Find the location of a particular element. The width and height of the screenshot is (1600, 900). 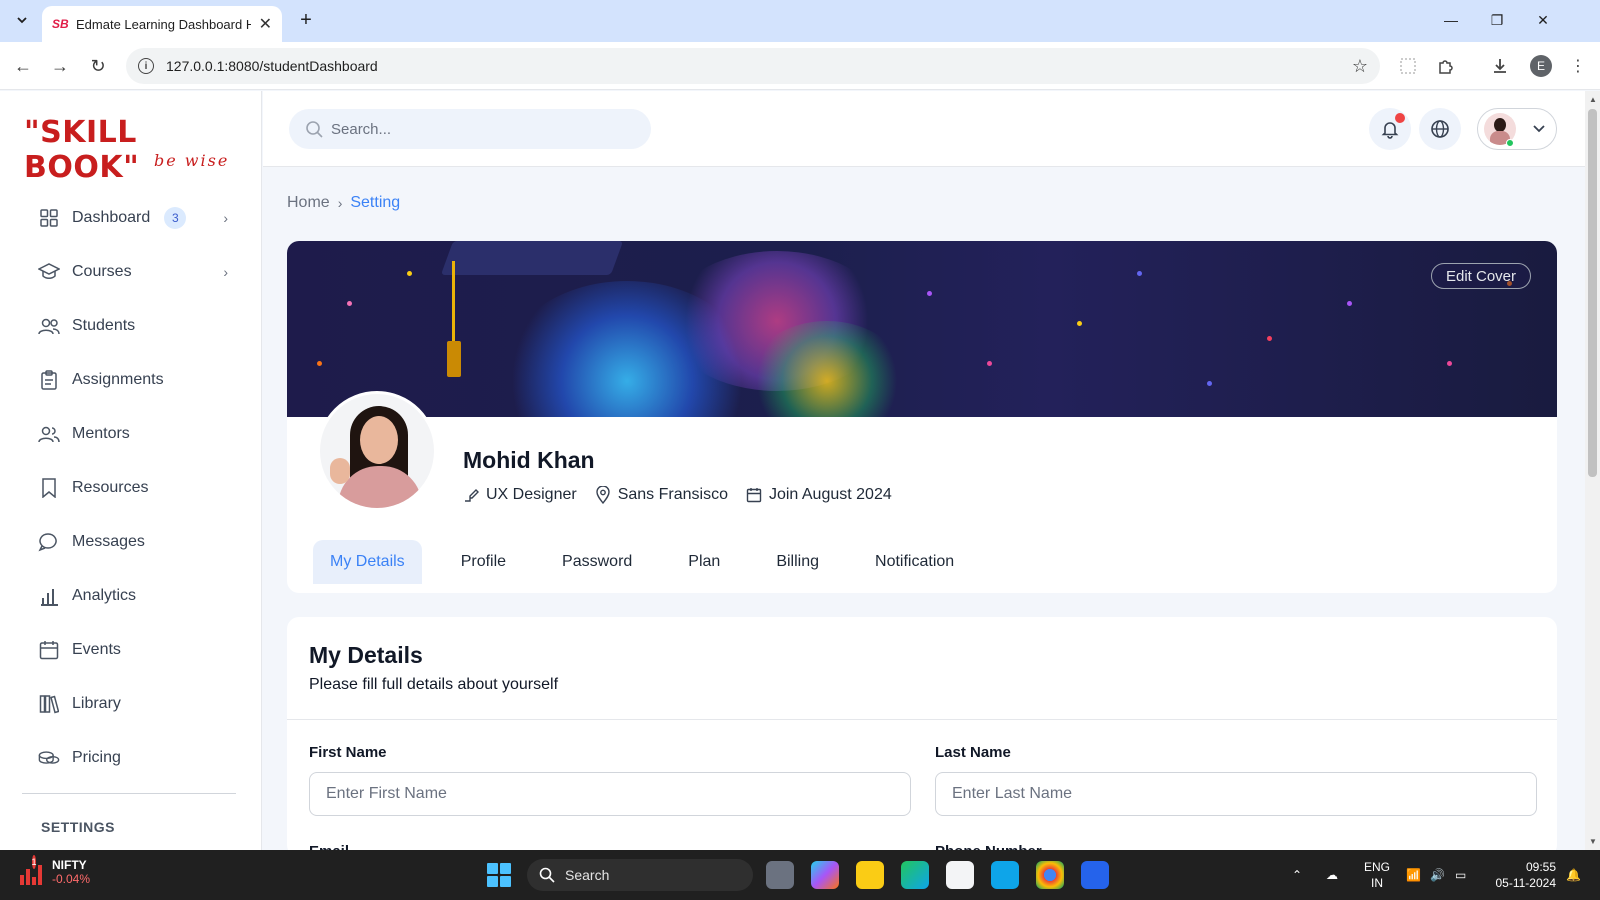

sidebar-item-assignments: Assignments is located at coordinates (134, 380).